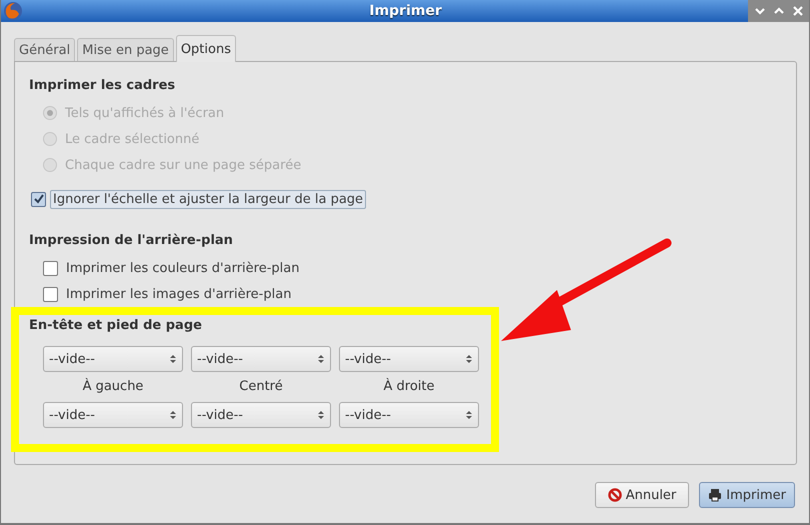  What do you see at coordinates (715, 495) in the screenshot?
I see `printer-icon` at bounding box center [715, 495].